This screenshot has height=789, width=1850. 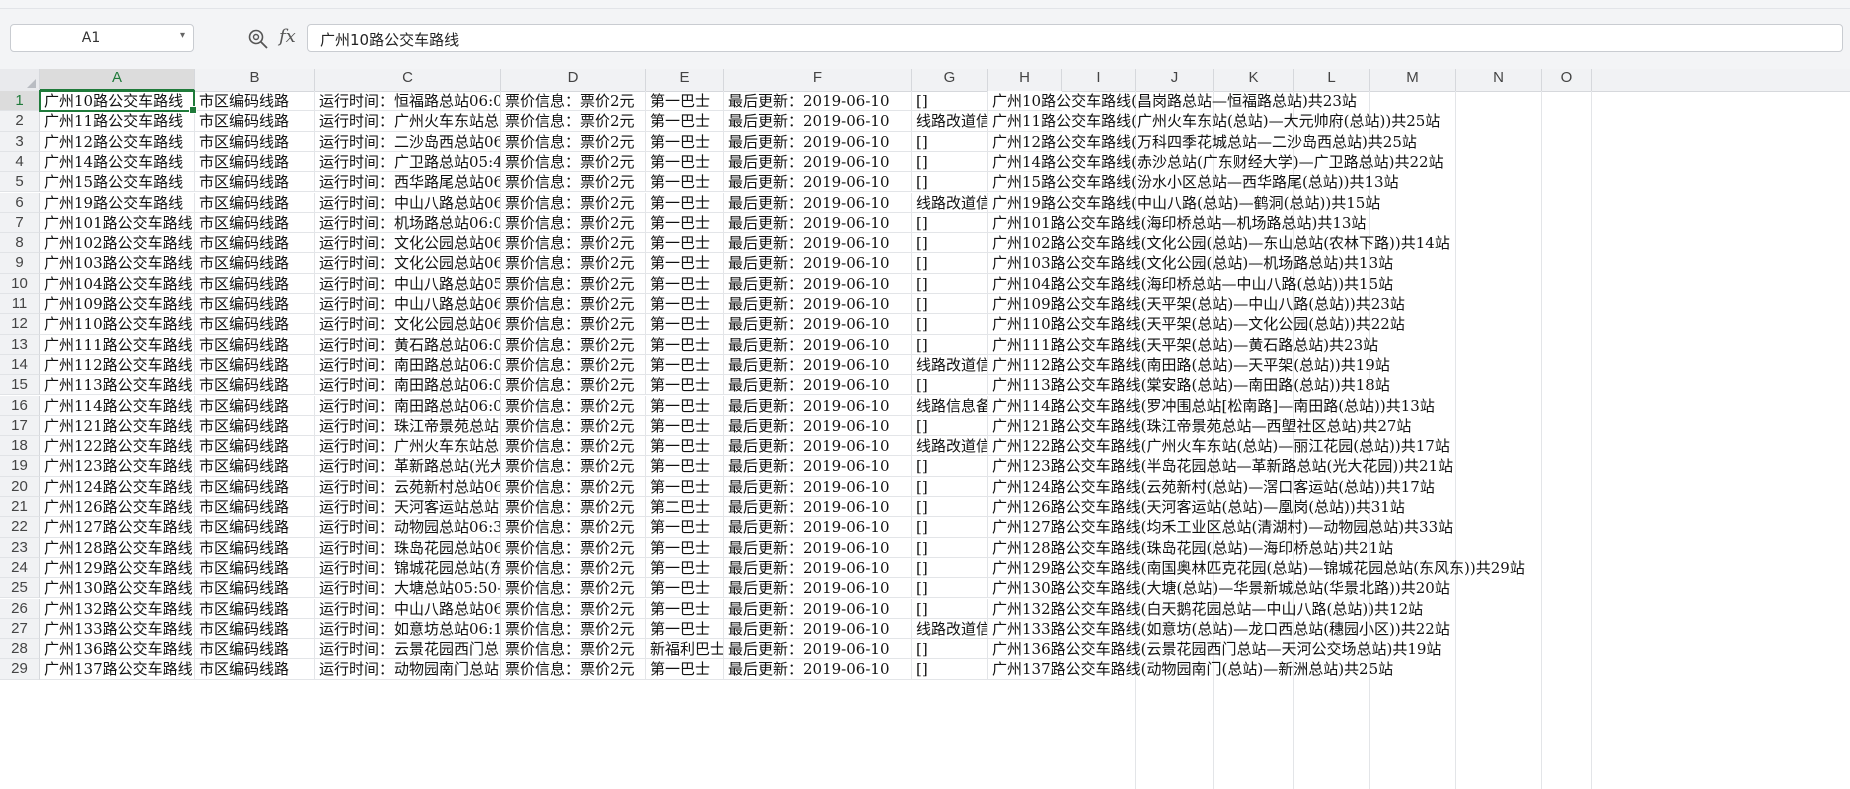 I want to click on cell-c10: 运行时间：中山八路总站05, so click(x=408, y=283).